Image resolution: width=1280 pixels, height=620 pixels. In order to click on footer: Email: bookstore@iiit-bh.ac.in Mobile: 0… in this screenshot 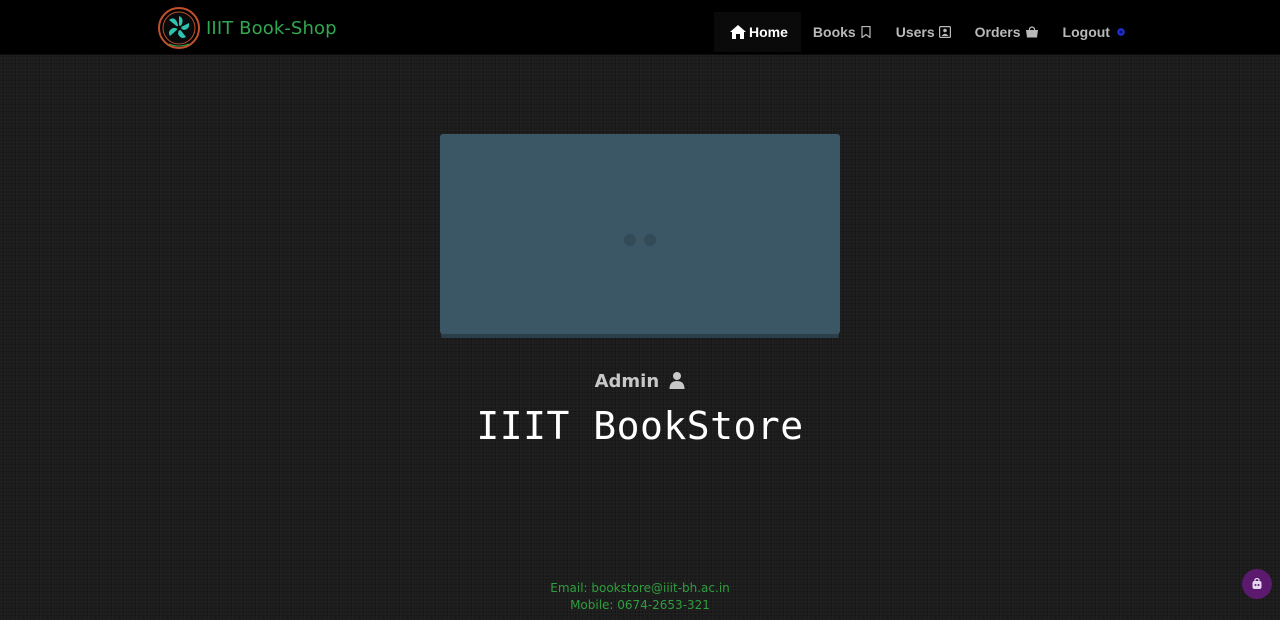, I will do `click(640, 597)`.